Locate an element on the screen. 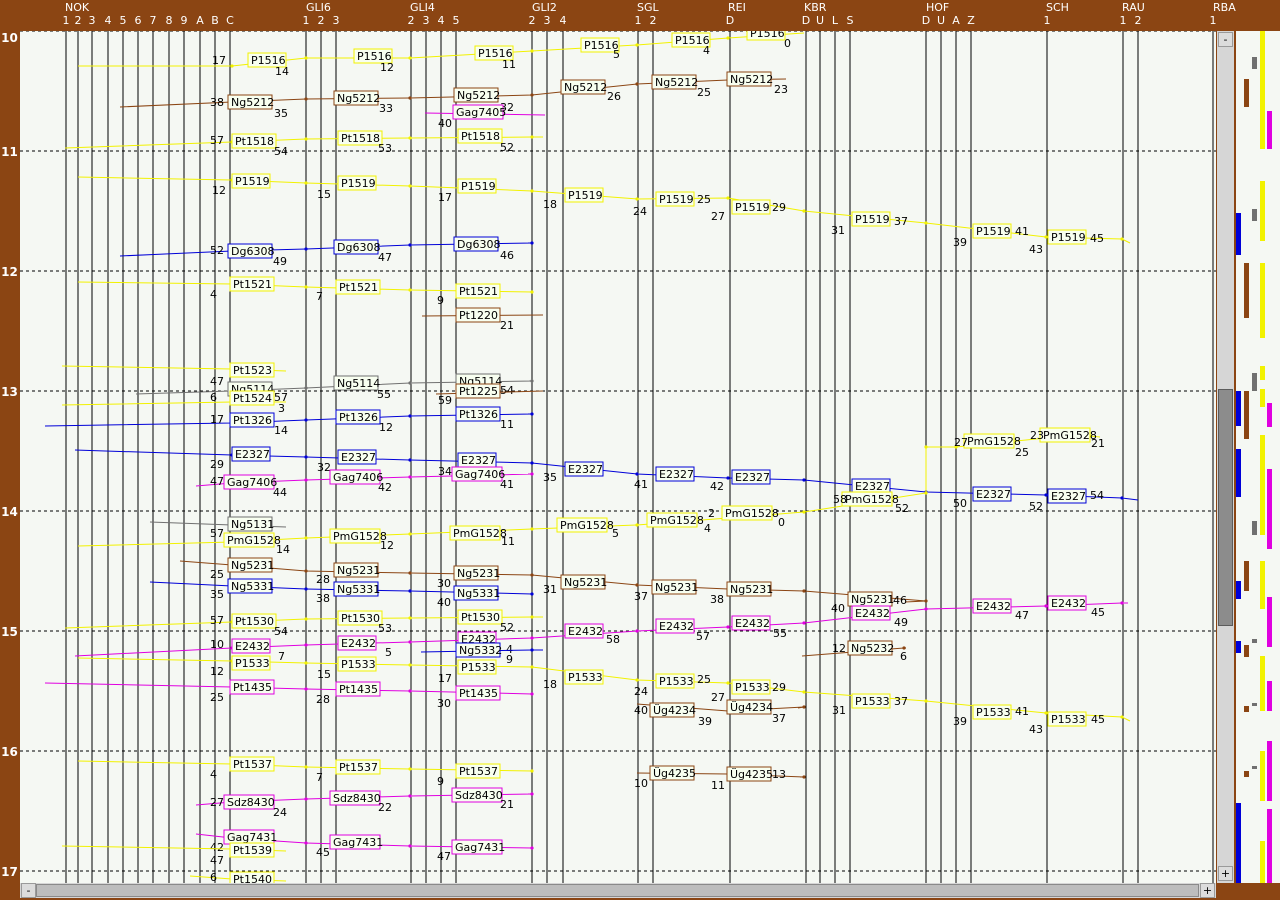 Image resolution: width=1280 pixels, height=900 pixels. track-number: B is located at coordinates (215, 20).